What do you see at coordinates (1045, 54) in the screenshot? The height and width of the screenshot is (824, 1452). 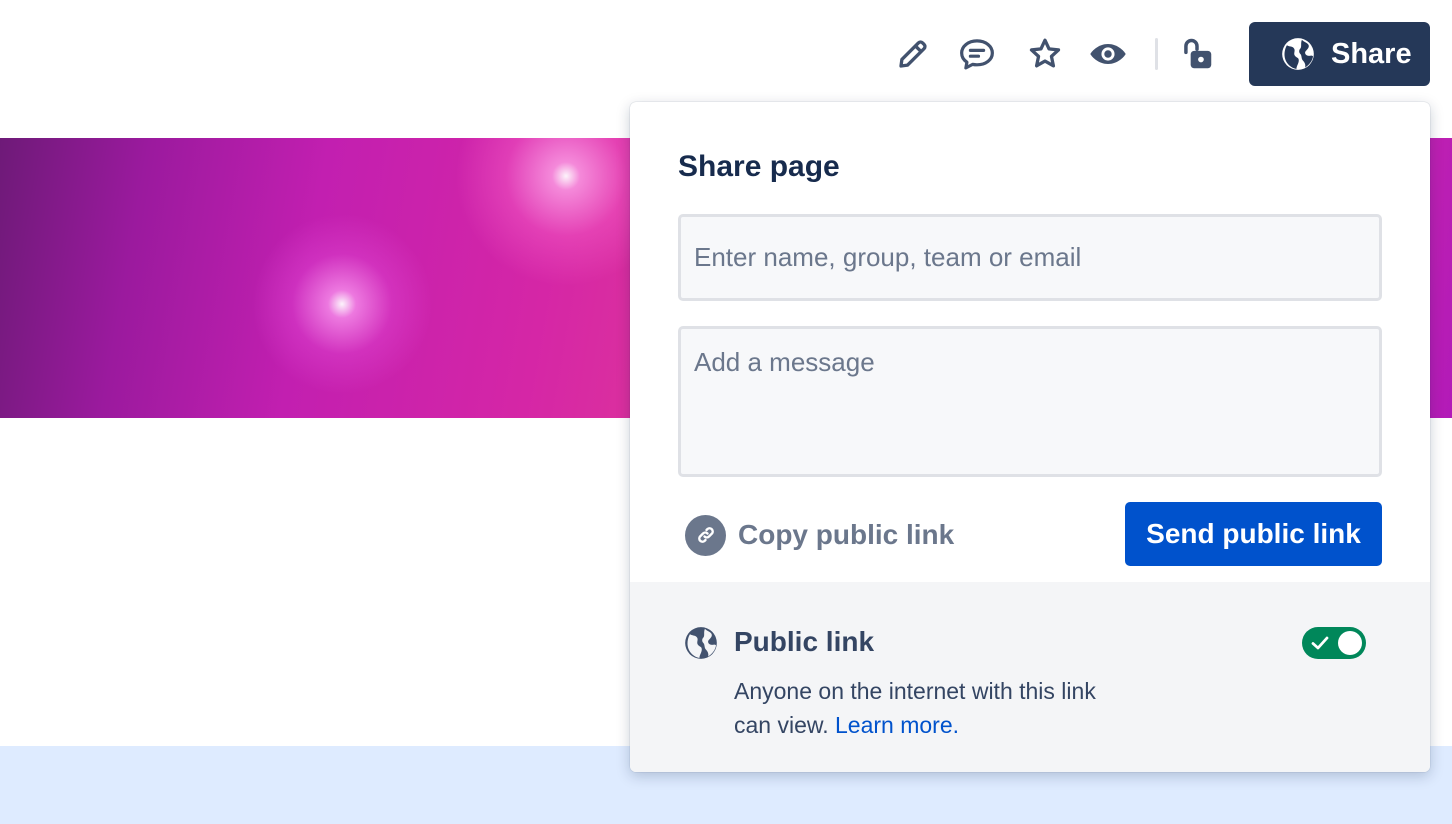 I see `star-icon` at bounding box center [1045, 54].